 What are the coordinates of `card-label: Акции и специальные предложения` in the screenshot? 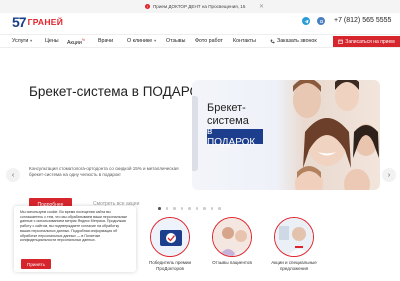 It's located at (294, 265).